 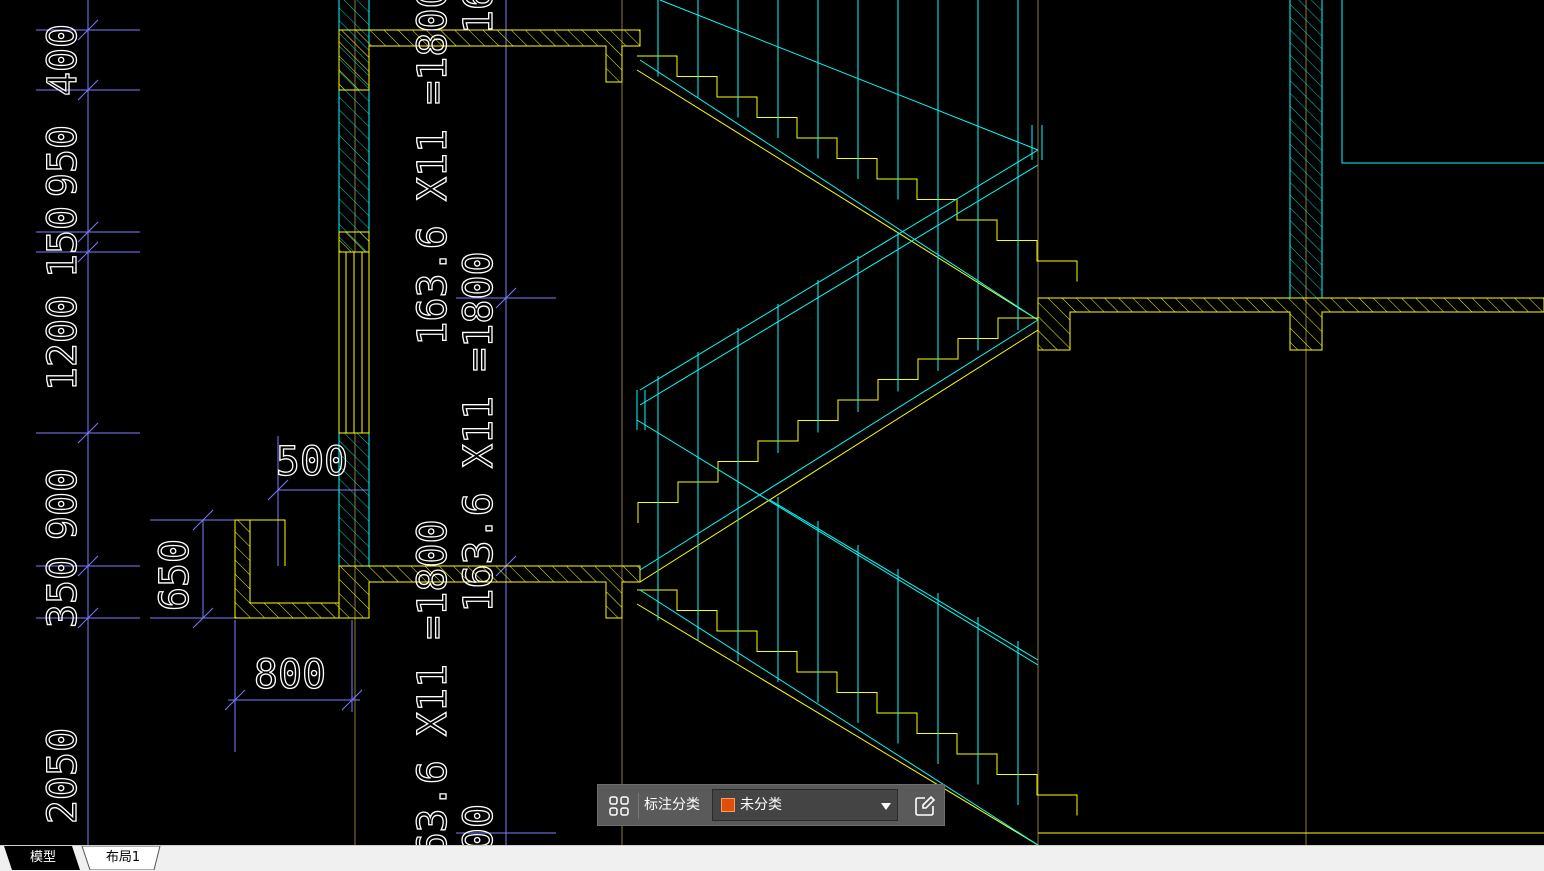 I want to click on railing-lower-top2, so click(x=904, y=580).